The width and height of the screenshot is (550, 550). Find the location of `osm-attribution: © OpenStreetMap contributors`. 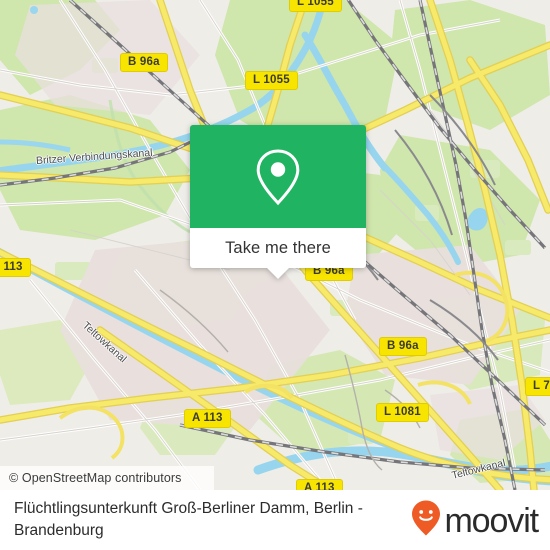

osm-attribution: © OpenStreetMap contributors is located at coordinates (107, 478).